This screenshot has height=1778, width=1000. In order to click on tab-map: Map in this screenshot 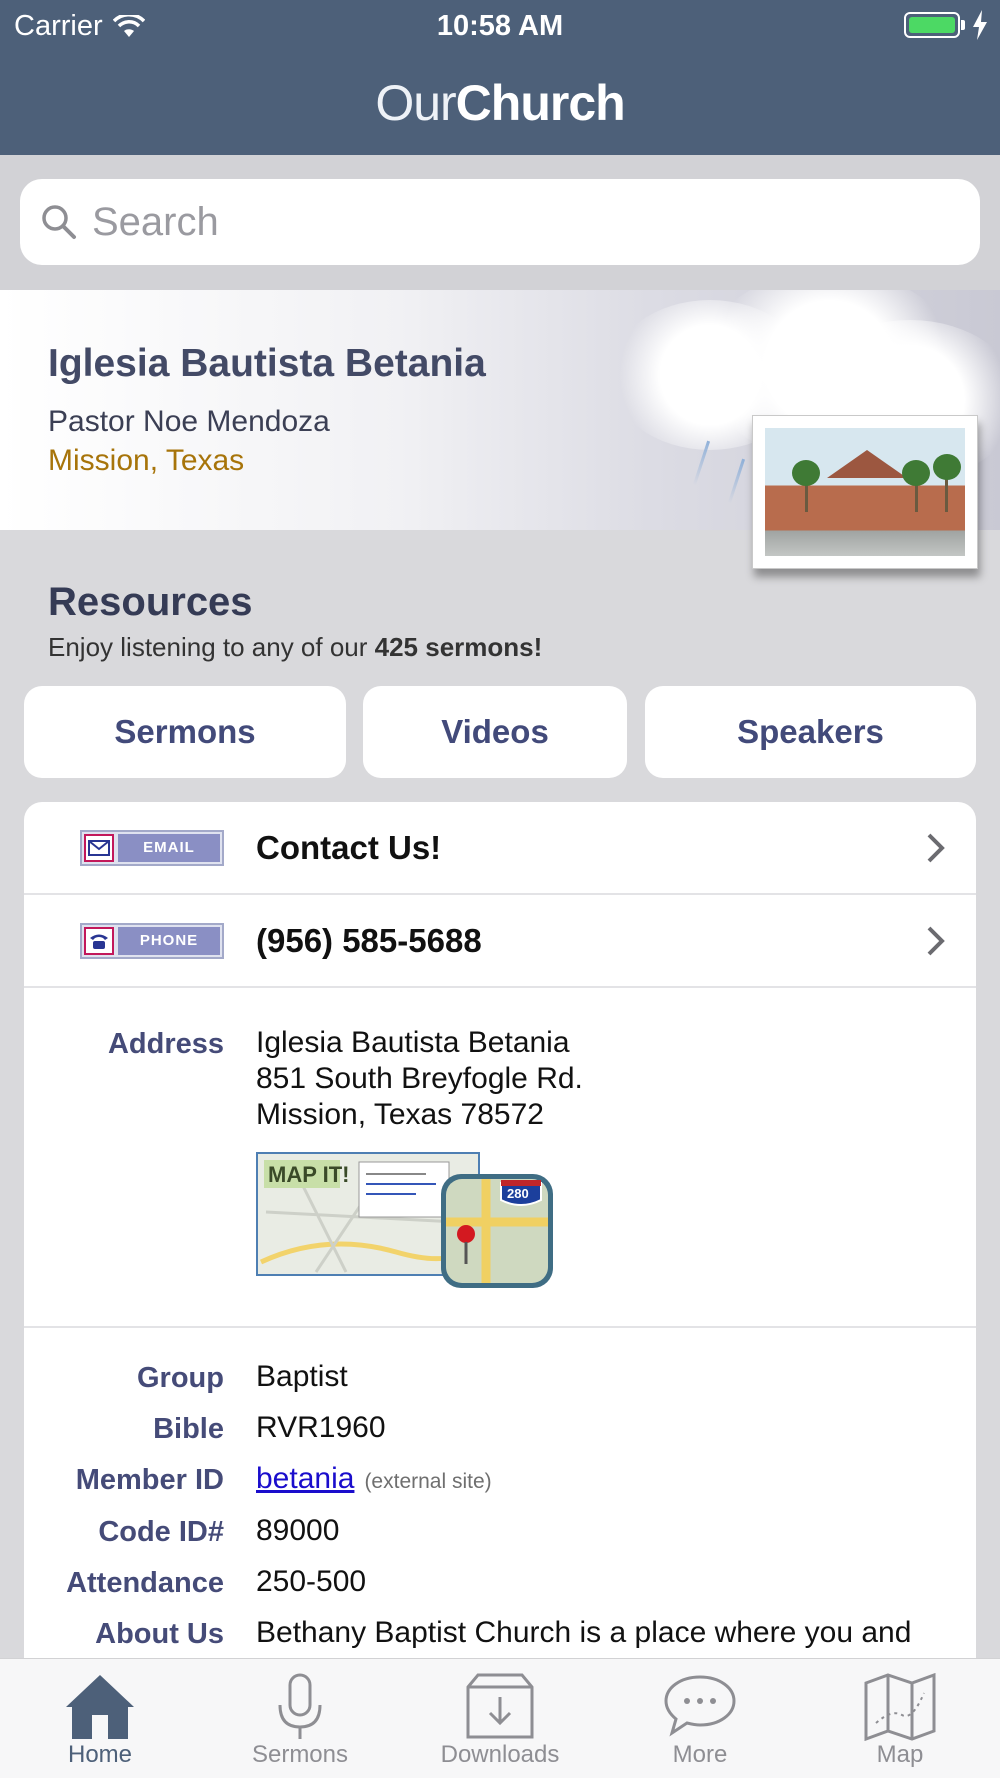, I will do `click(900, 1718)`.